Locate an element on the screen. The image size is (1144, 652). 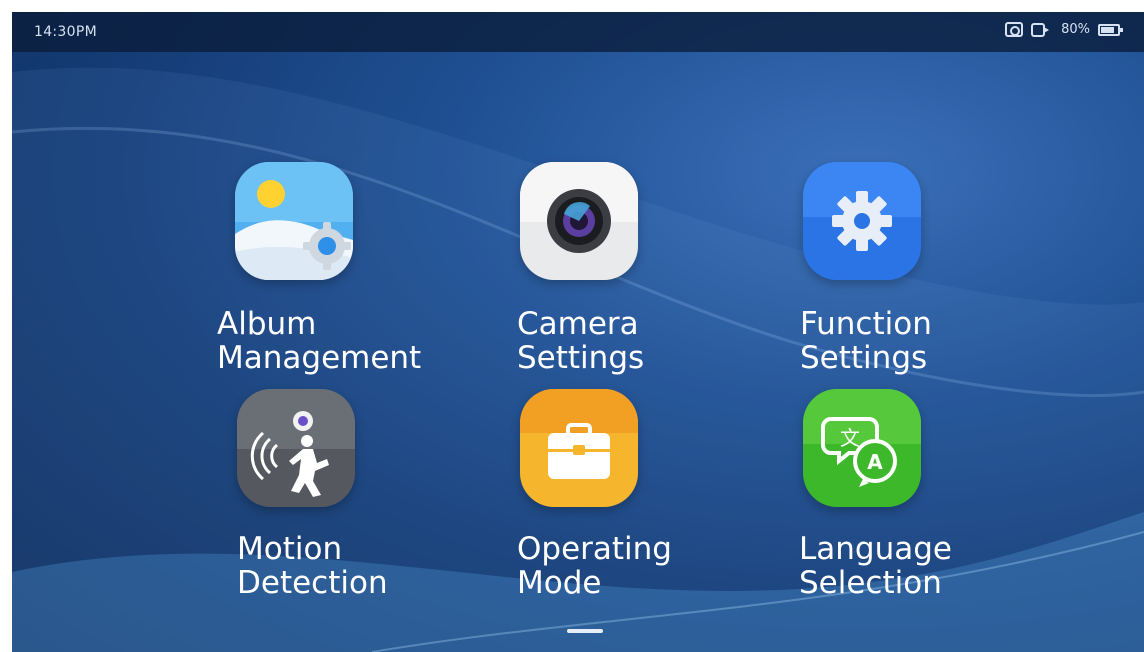
app-function-settings: Function Settings is located at coordinates (920, 269).